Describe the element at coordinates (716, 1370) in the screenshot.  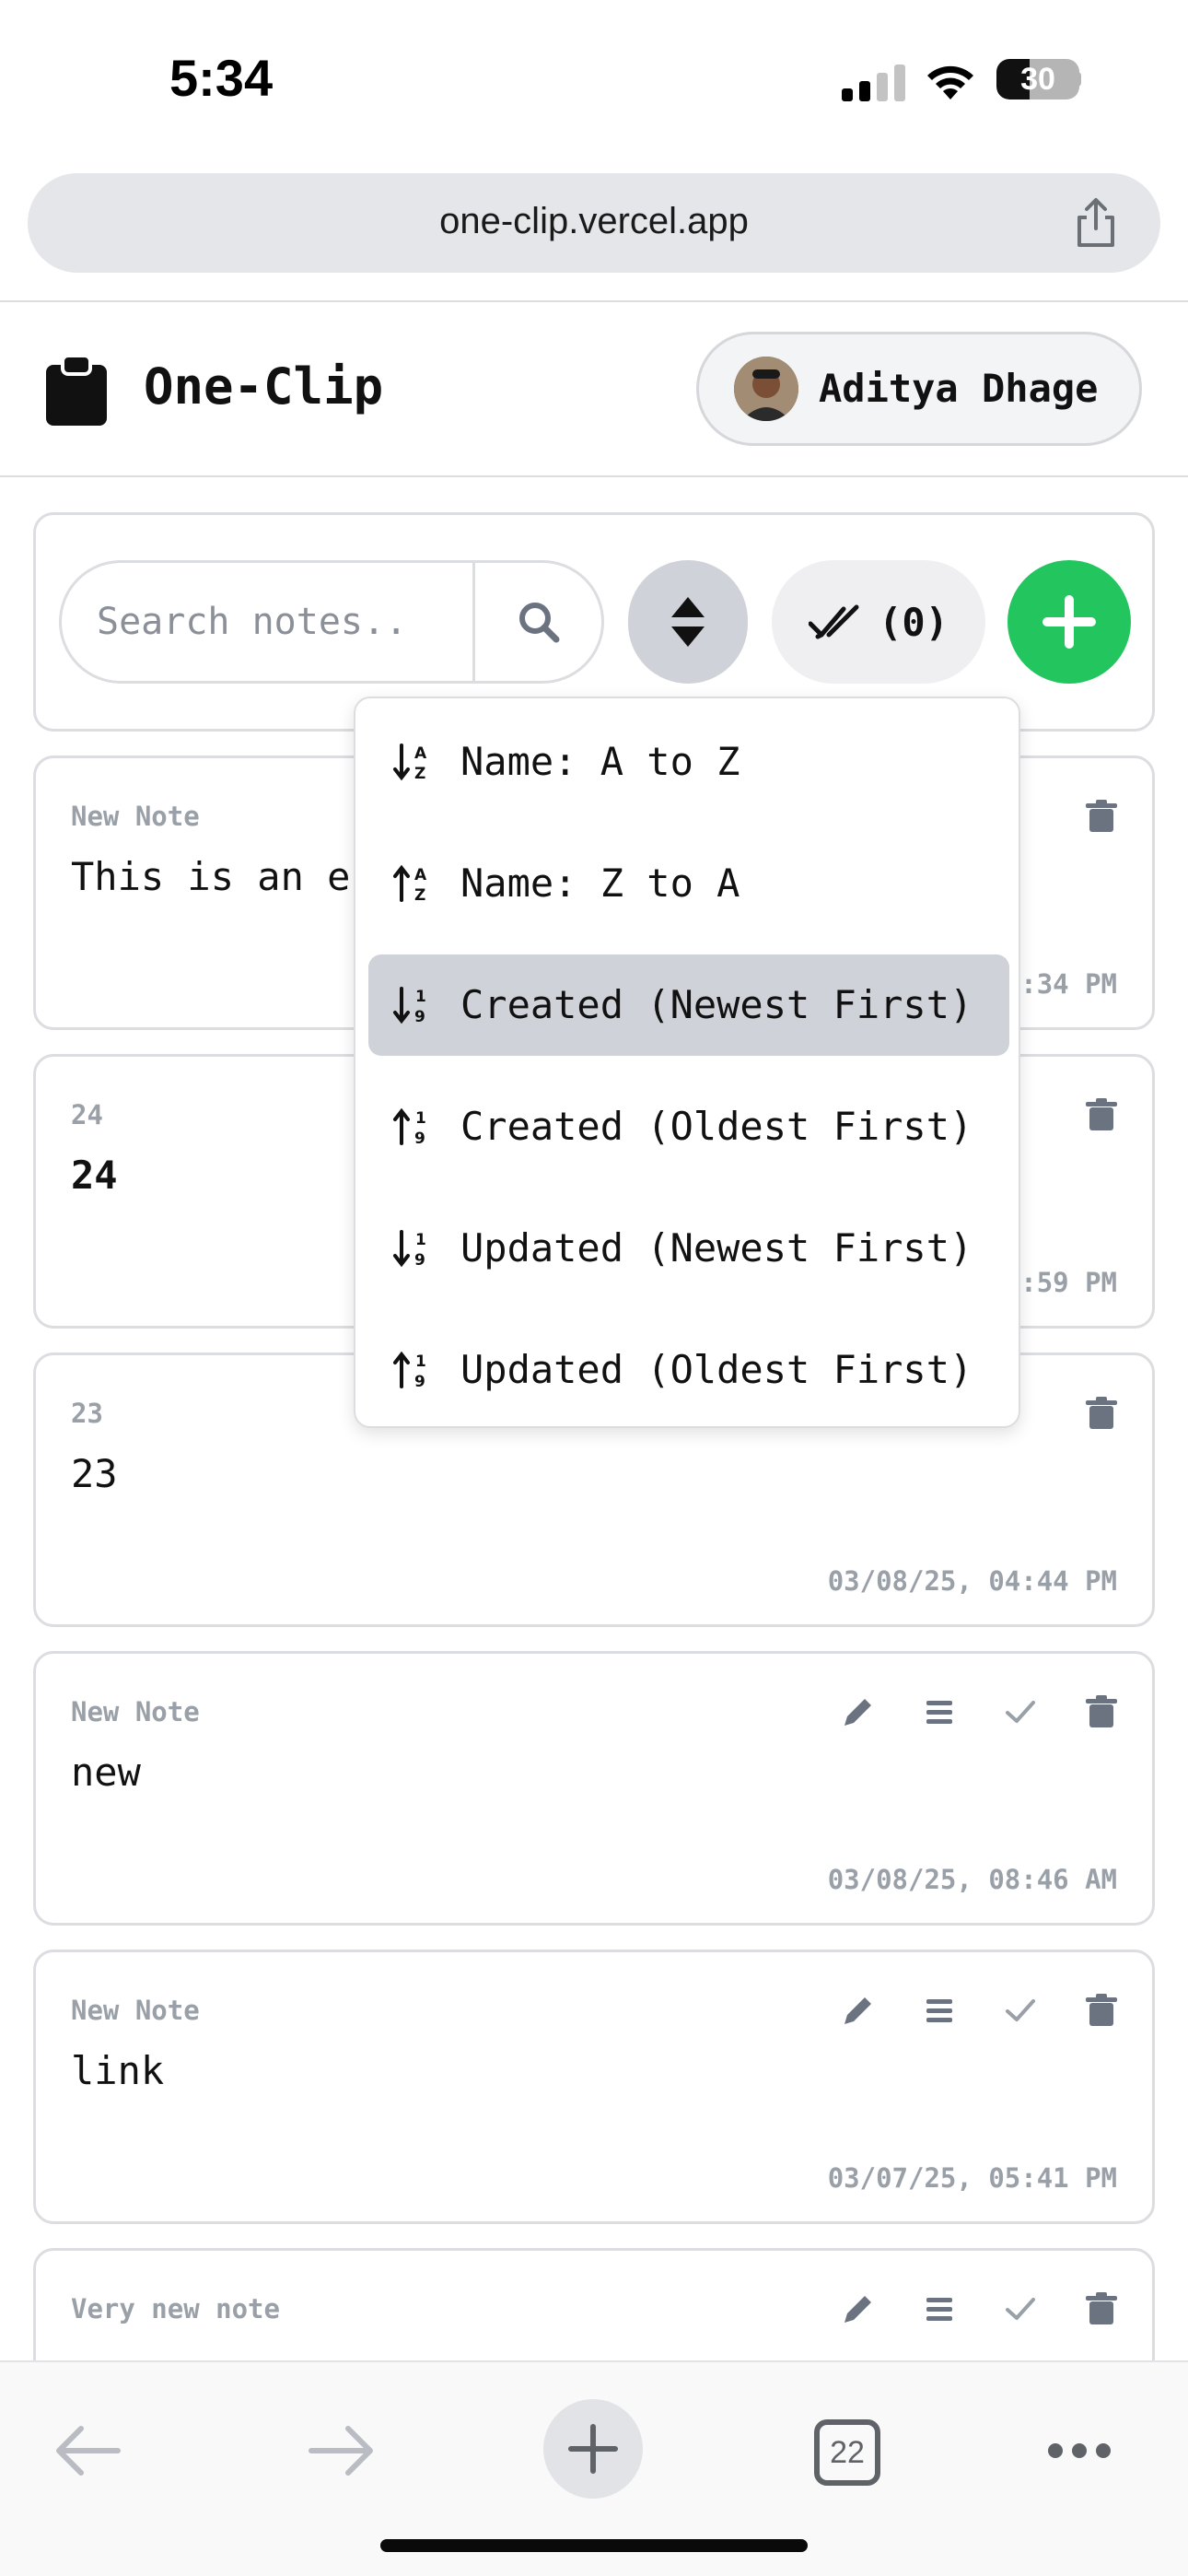
I see `sort-option-label: Updated (Oldest First)` at that location.